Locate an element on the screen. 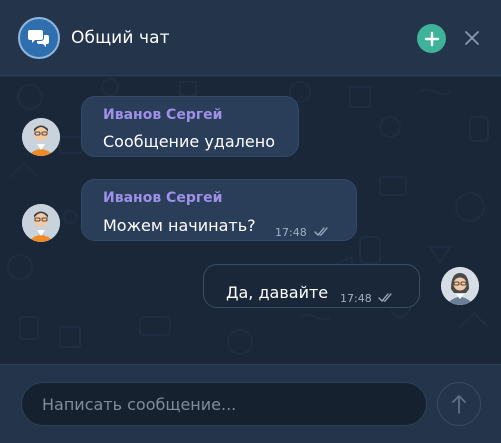 The height and width of the screenshot is (443, 501). own-avatar is located at coordinates (460, 286).